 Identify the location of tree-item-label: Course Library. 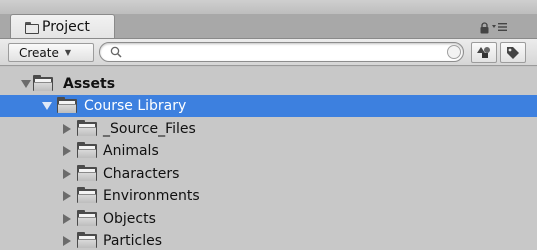
(135, 106).